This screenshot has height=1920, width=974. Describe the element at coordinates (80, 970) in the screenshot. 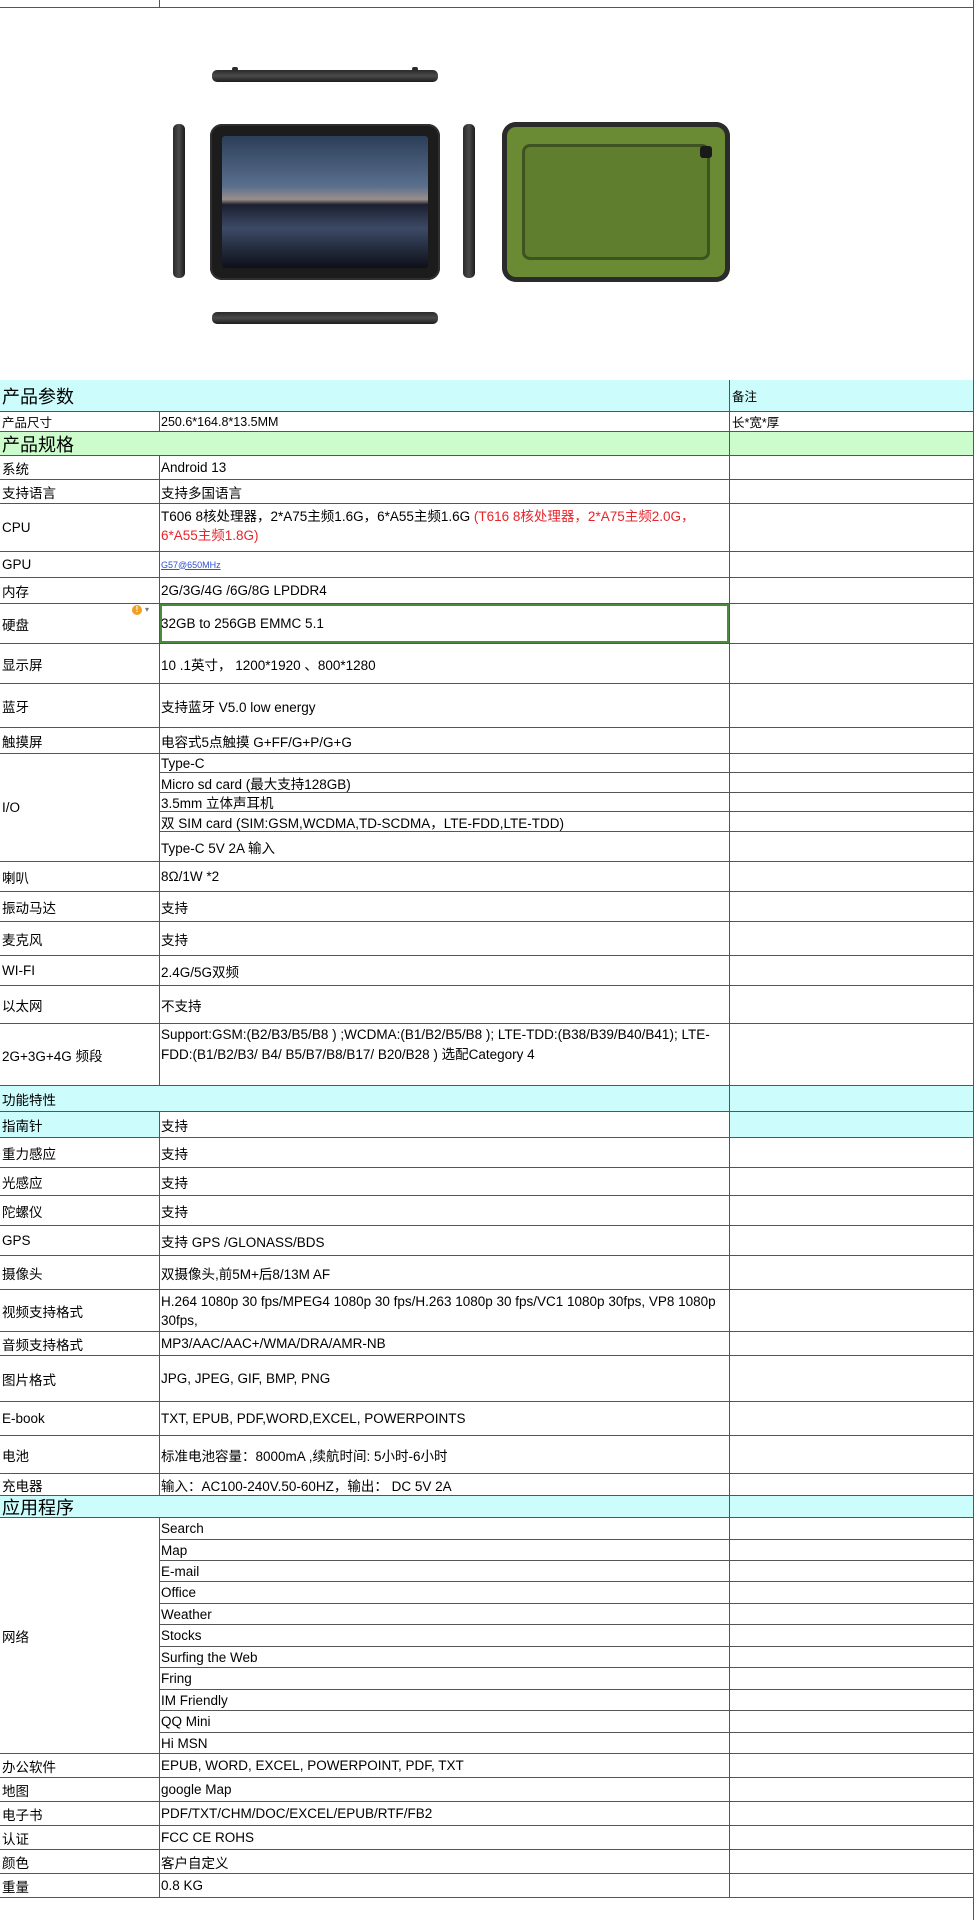

I see `row-label: WI-FI` at that location.